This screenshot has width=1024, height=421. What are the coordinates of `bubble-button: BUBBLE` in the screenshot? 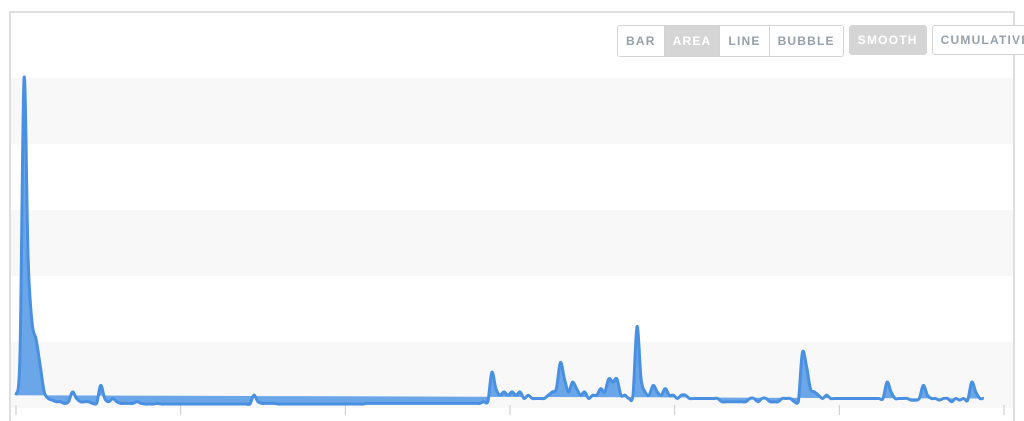 It's located at (806, 41).